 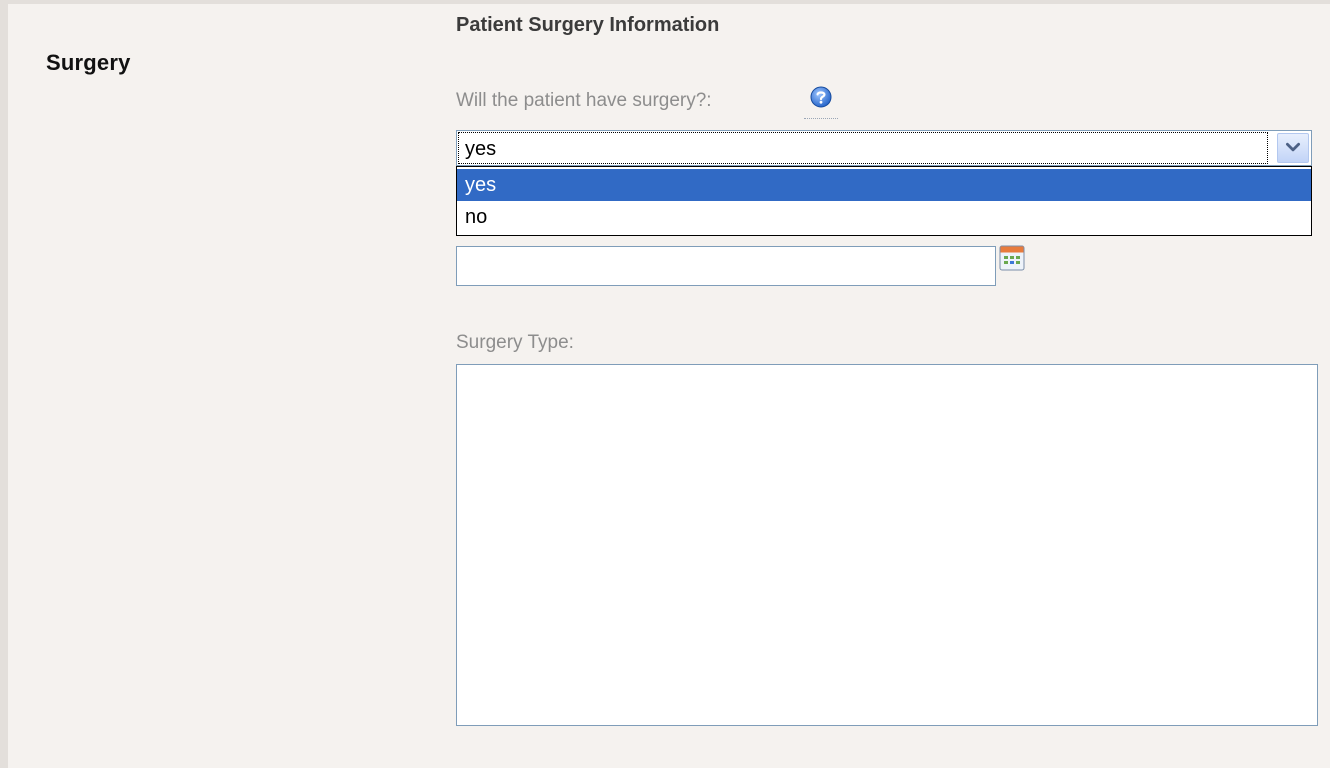 I want to click on calendar-icon, so click(x=1012, y=258).